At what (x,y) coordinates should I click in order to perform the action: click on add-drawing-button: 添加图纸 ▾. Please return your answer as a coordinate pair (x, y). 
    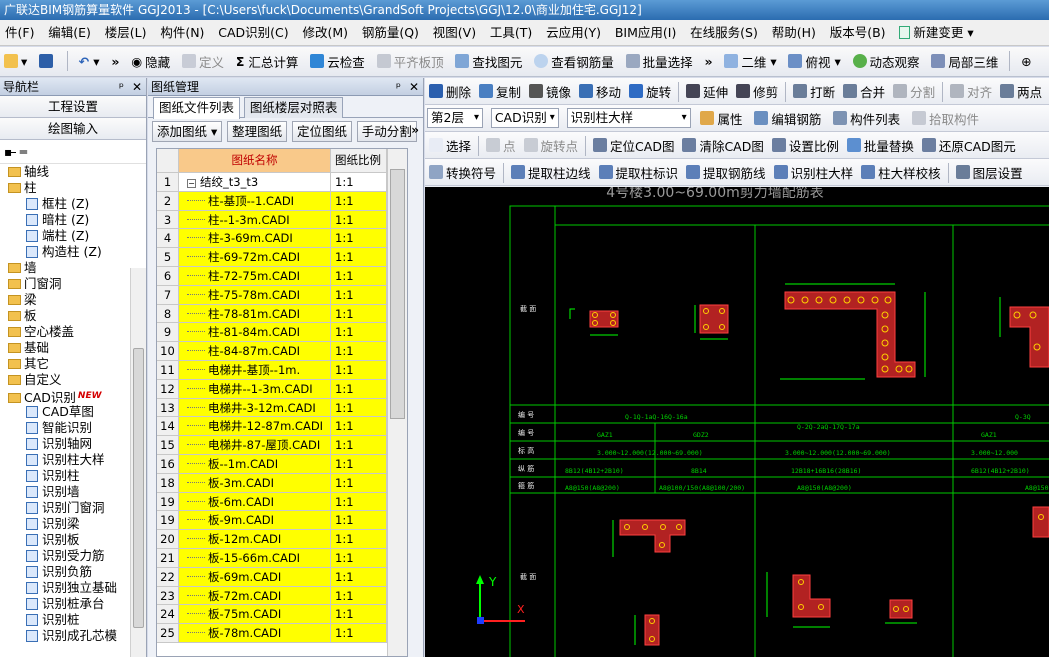
    Looking at the image, I should click on (187, 131).